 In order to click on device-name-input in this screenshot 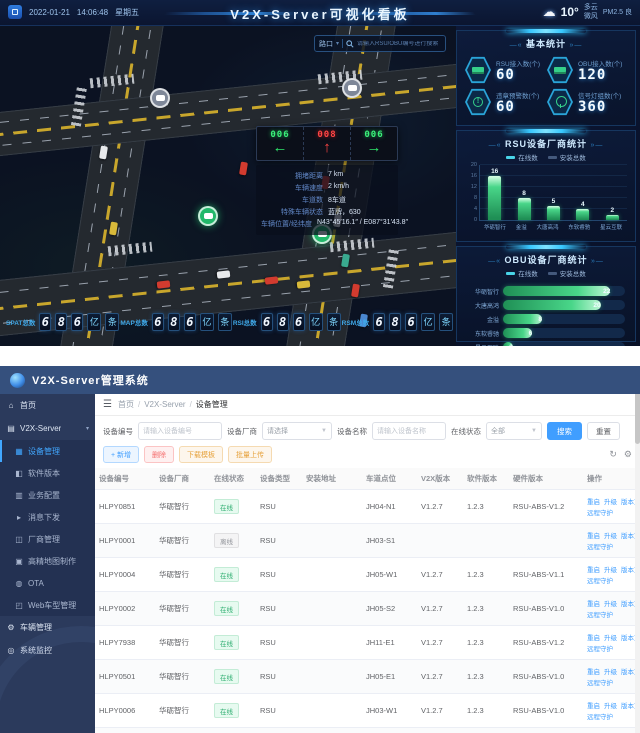, I will do `click(409, 431)`.